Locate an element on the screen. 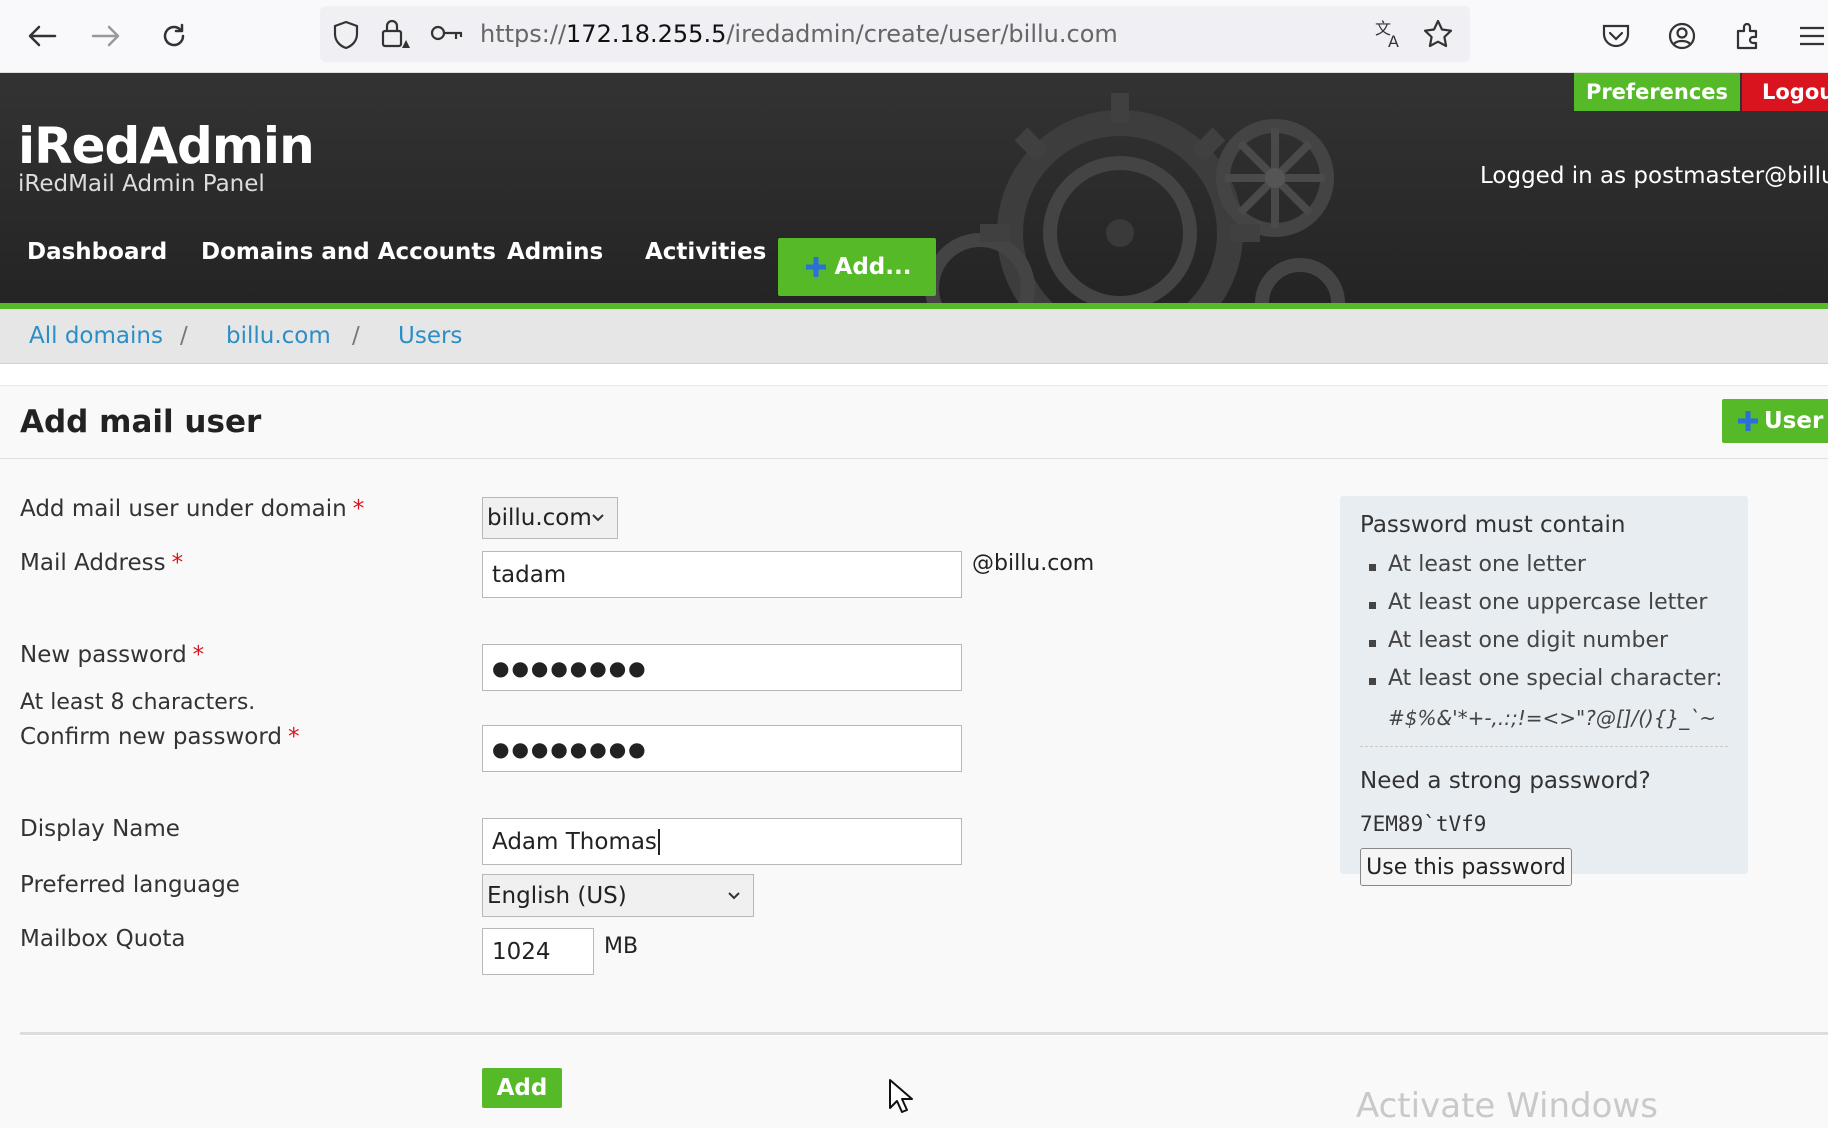  reload-button is located at coordinates (174, 36).